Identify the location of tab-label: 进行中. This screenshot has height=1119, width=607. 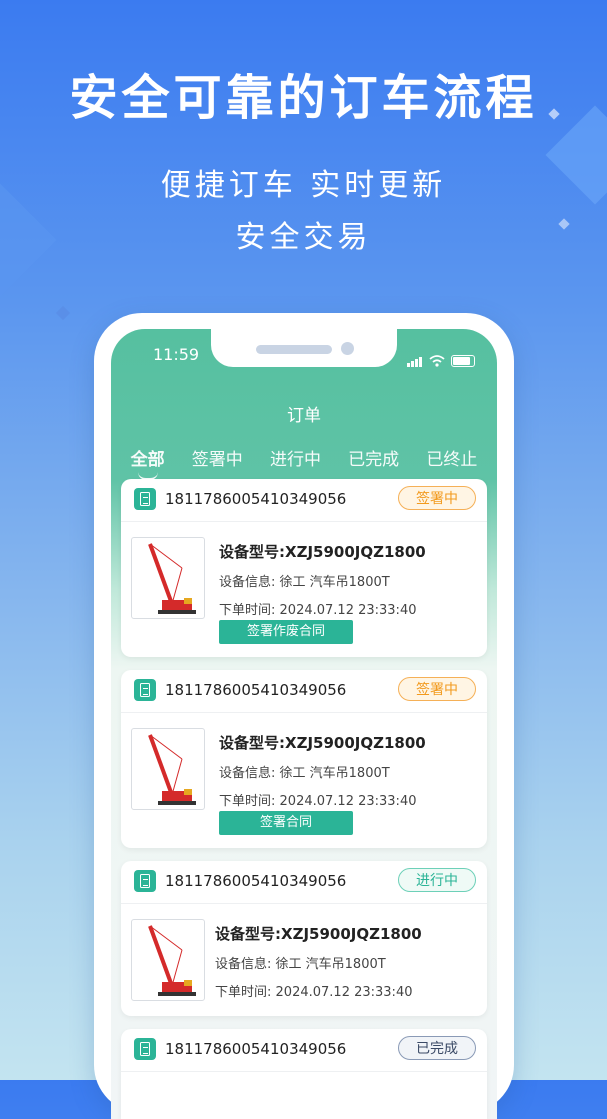
(295, 460).